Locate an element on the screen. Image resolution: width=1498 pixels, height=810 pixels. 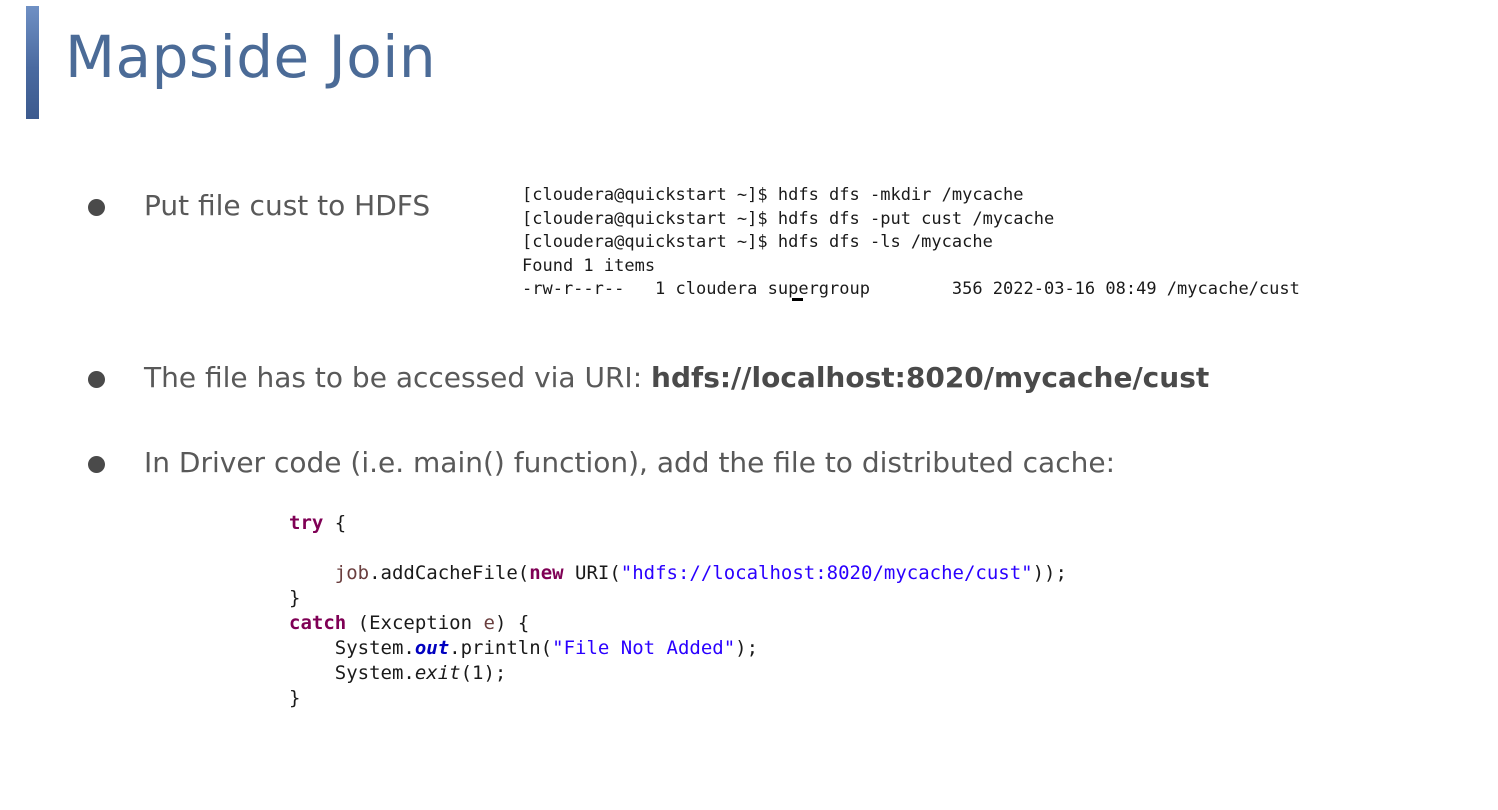
code-token: URI( is located at coordinates (592, 573).